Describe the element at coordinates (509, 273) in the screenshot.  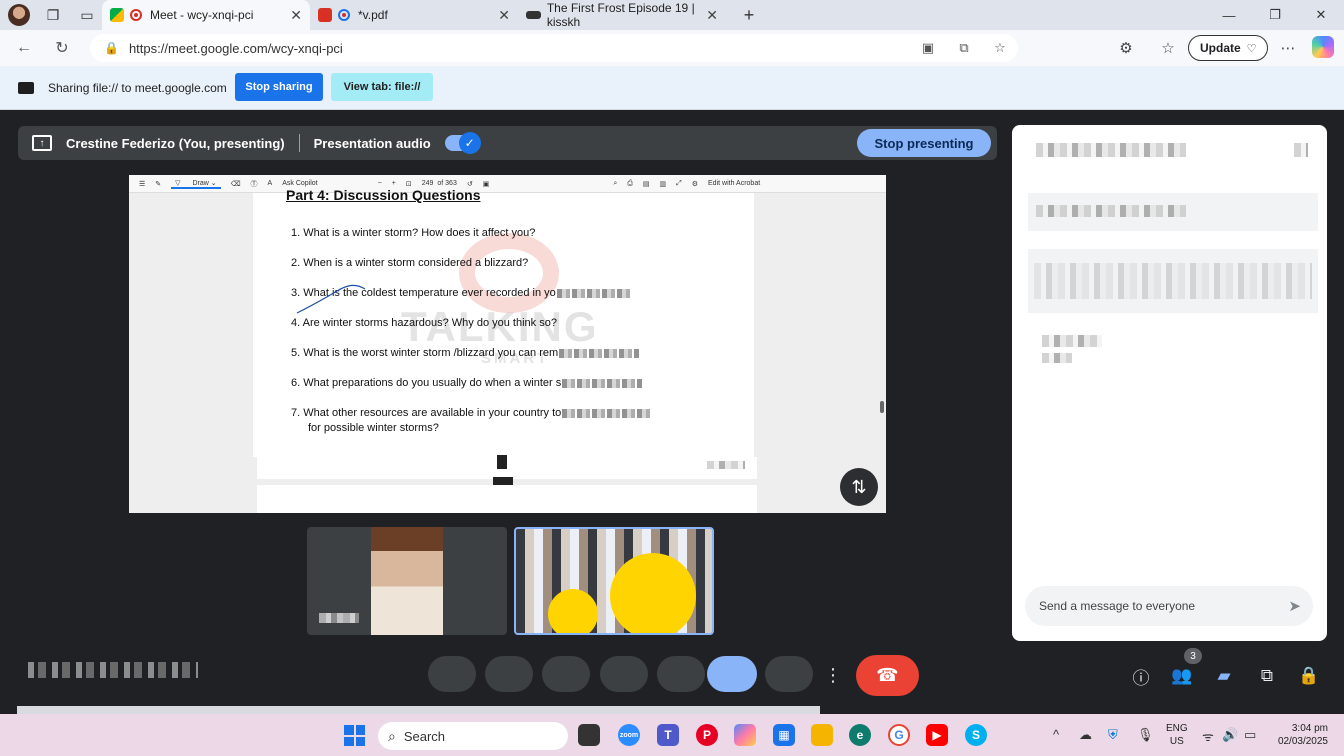
I see `watermark-logo` at that location.